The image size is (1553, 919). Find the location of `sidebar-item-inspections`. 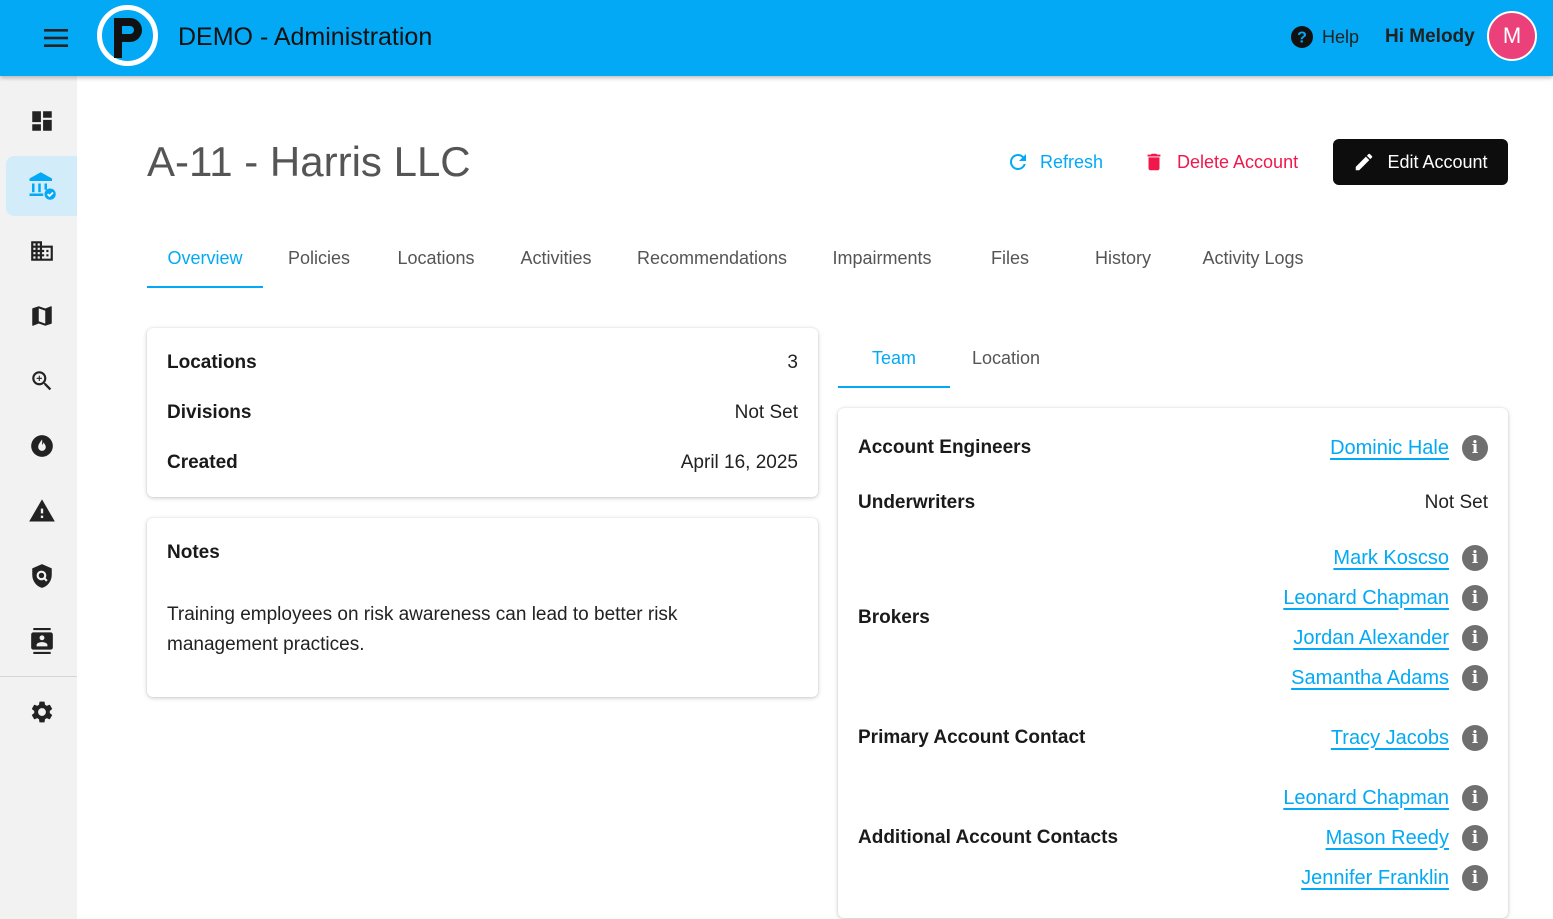

sidebar-item-inspections is located at coordinates (41, 381).